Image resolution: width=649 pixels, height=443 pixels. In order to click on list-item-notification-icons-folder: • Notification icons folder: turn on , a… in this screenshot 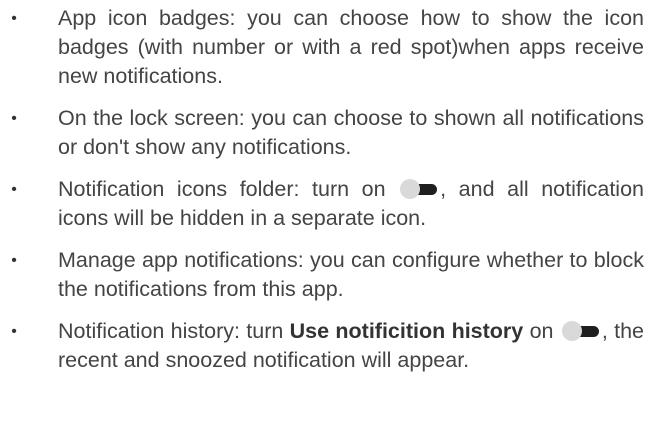, I will do `click(327, 204)`.